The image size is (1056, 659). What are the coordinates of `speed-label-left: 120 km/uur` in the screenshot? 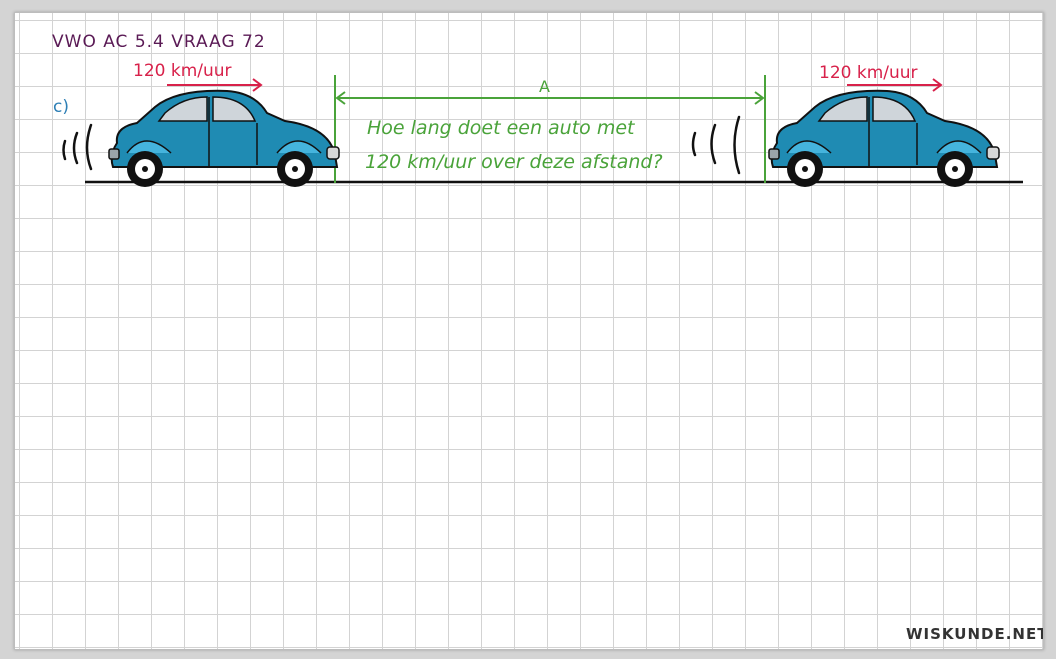 It's located at (182, 71).